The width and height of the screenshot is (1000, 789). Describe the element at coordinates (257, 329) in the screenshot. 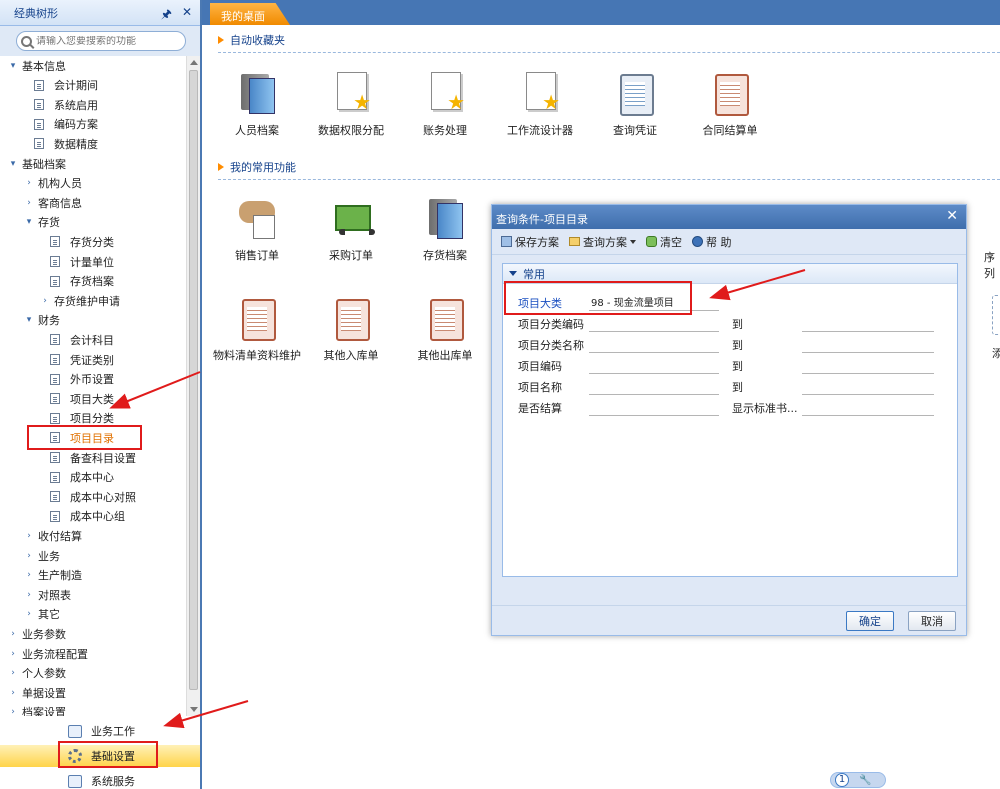

I see `desktop-app-tile: 物料清单资料维护` at that location.